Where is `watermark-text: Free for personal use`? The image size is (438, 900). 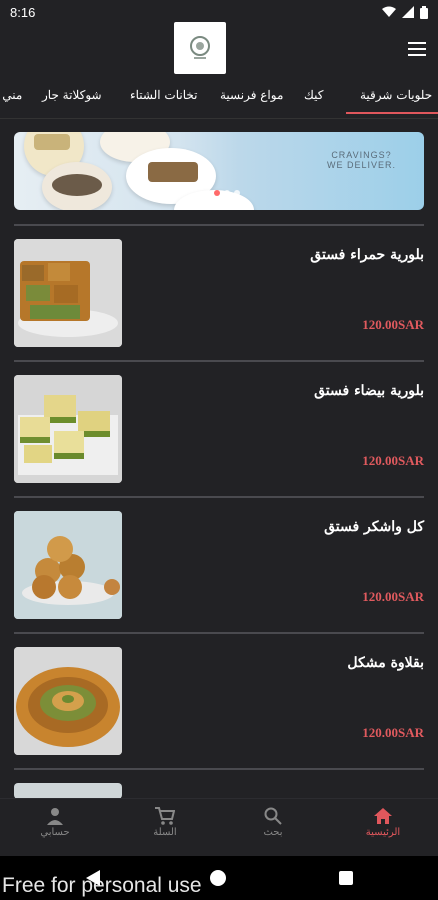 watermark-text: Free for personal use is located at coordinates (102, 885).